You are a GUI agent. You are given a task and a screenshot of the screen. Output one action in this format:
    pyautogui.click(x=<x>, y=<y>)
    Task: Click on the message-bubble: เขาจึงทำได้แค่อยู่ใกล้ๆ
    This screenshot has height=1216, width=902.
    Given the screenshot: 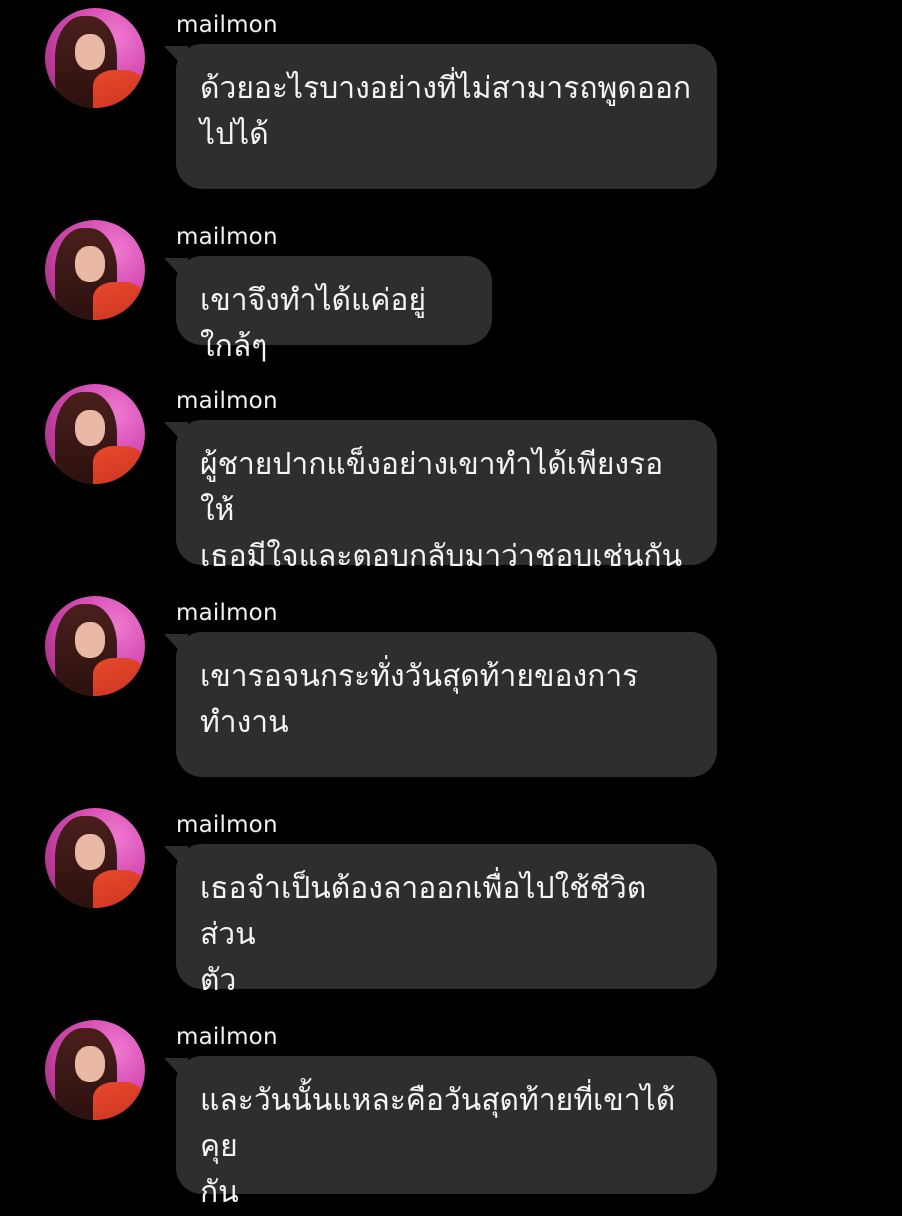 What is the action you would take?
    pyautogui.click(x=334, y=310)
    